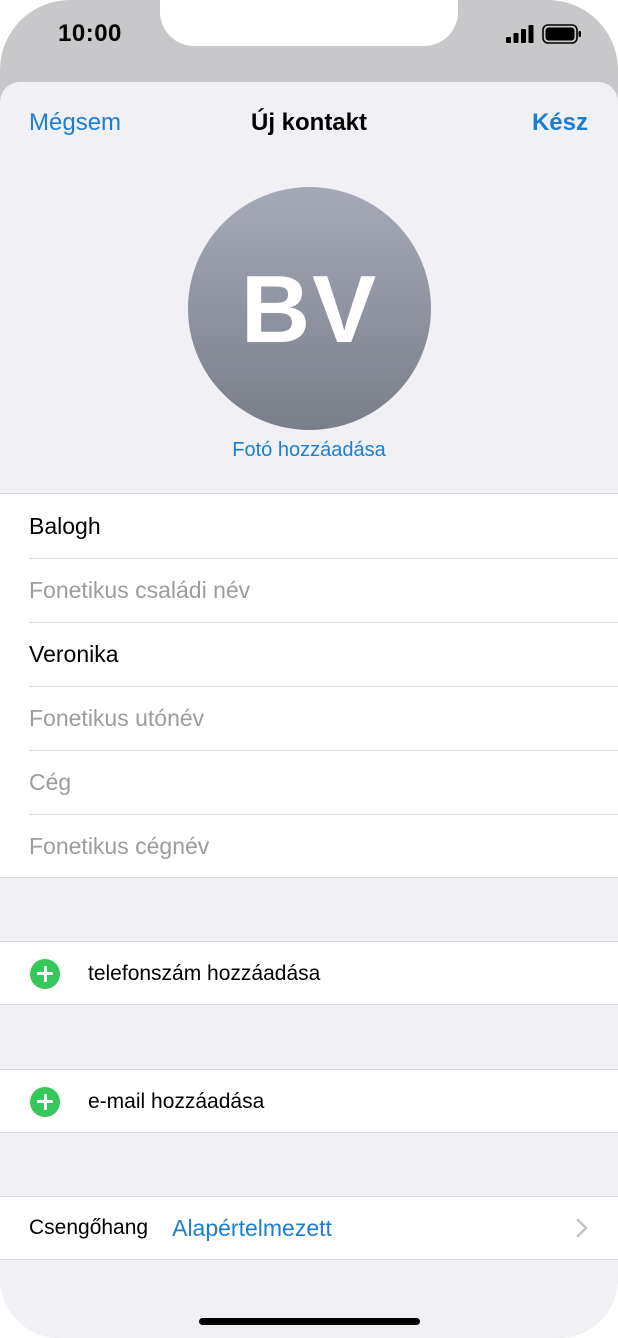  I want to click on add-phone-button: telefonszám hozzáadása, so click(309, 973).